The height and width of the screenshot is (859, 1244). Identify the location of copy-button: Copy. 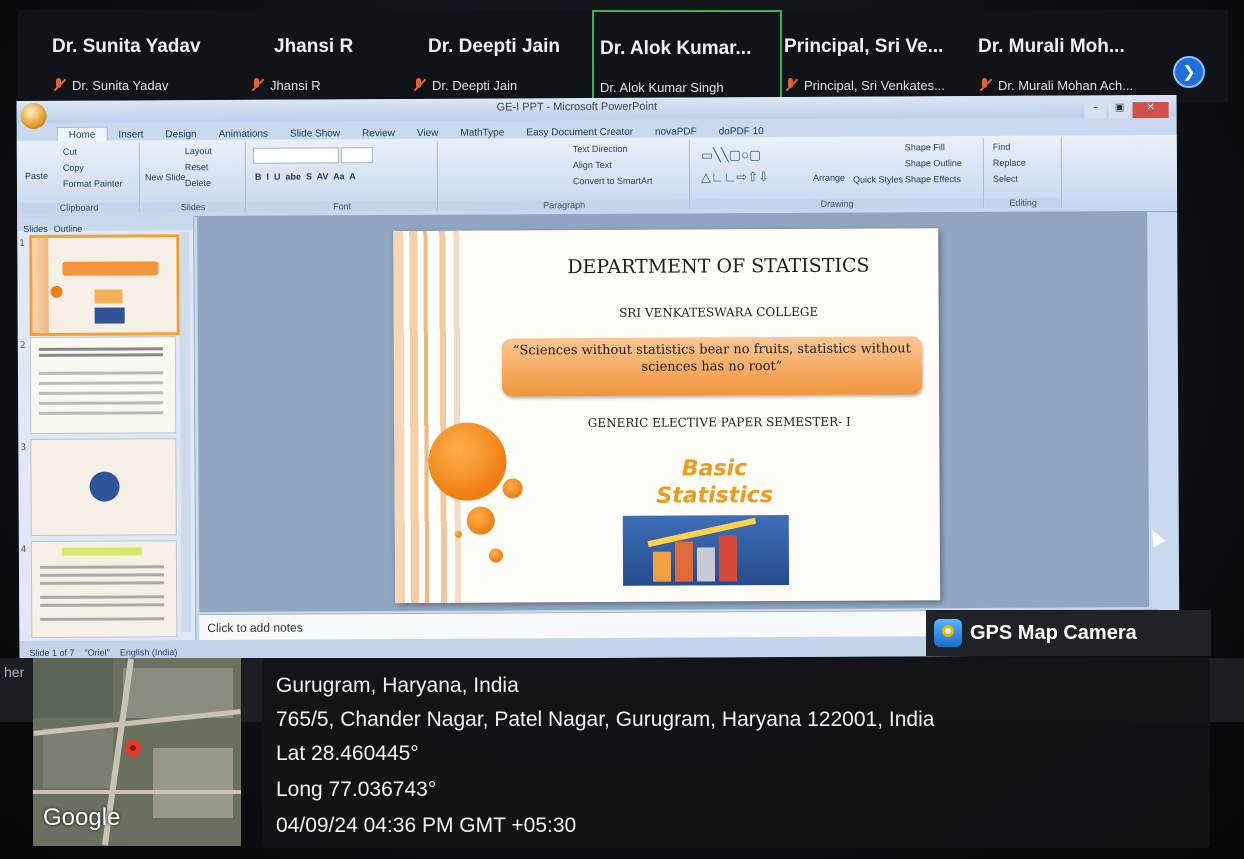
(73, 168).